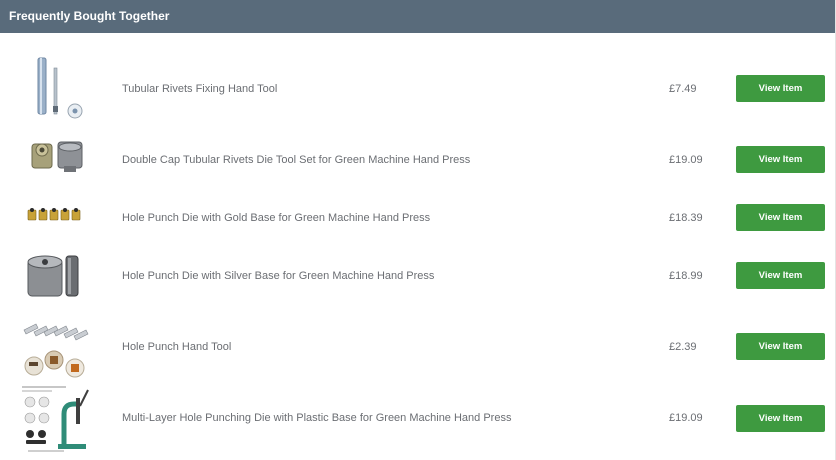  What do you see at coordinates (417, 16) in the screenshot?
I see `section-header: Frequently Bought Together` at bounding box center [417, 16].